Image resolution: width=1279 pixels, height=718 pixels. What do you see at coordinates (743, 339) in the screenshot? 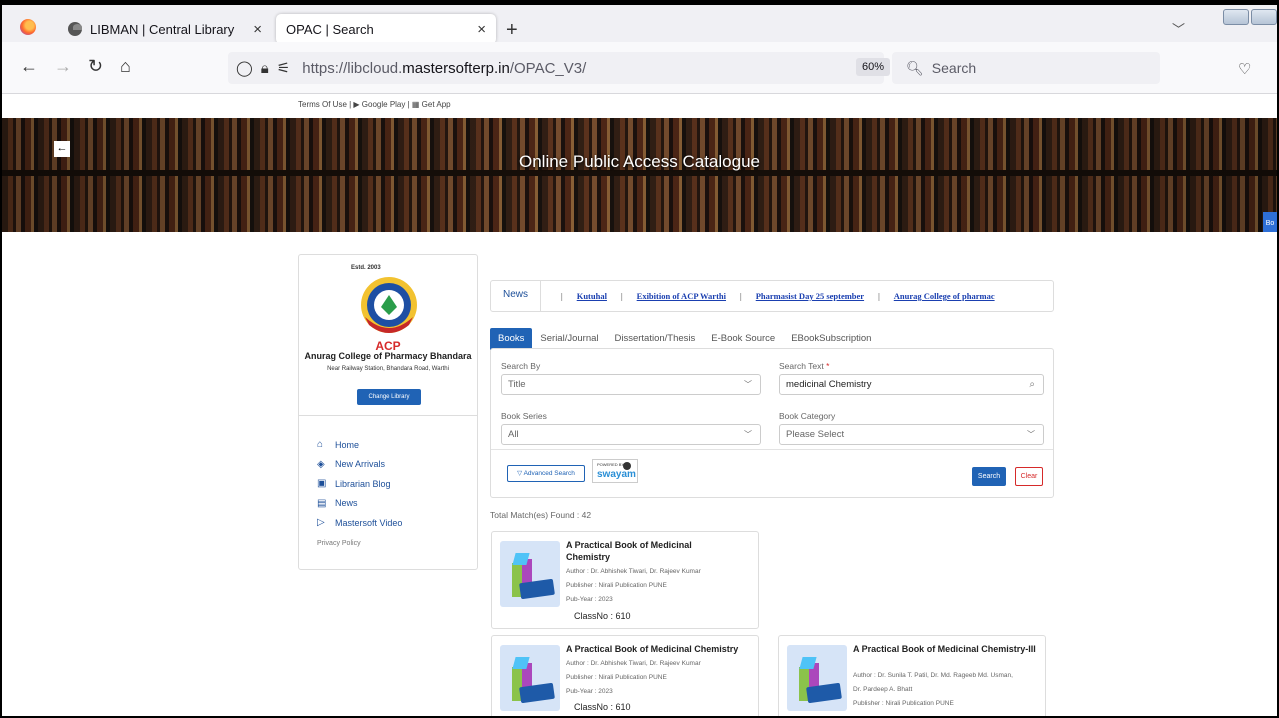
I see `tab-ebook-source: E-Book Source` at bounding box center [743, 339].